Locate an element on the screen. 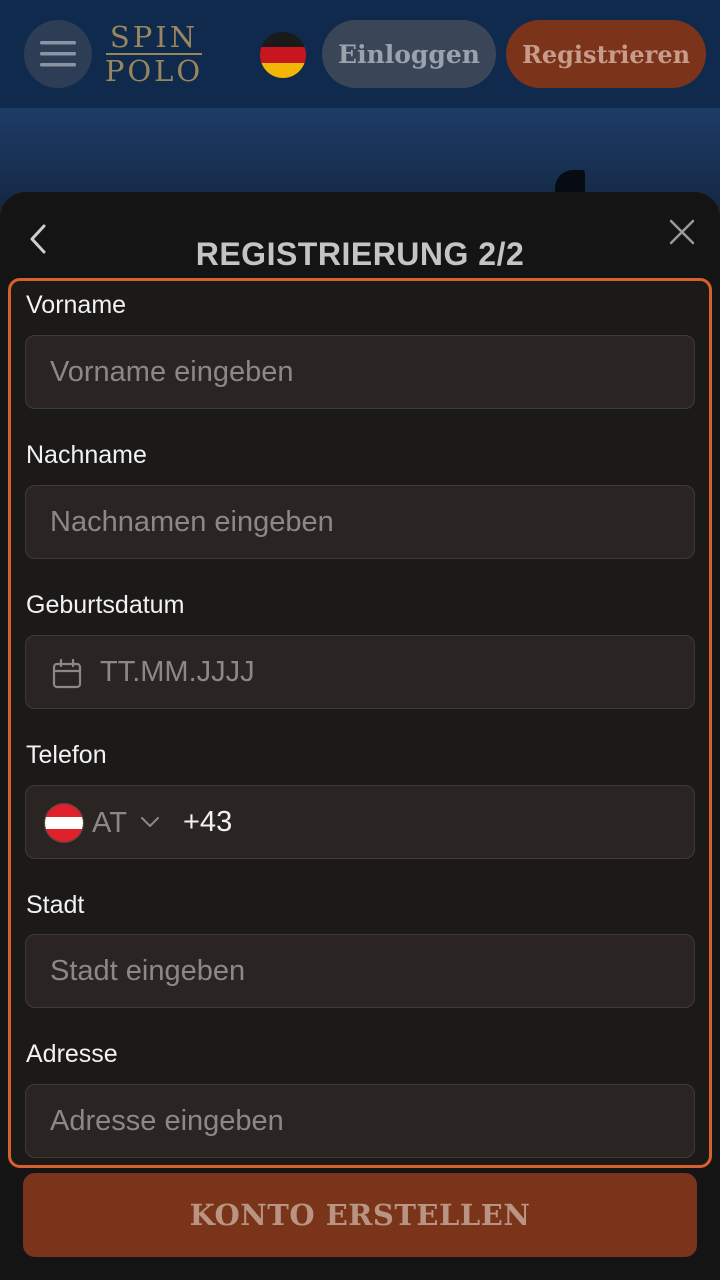  site-header: SPIN POLO Einloggen Registrieren is located at coordinates (360, 54).